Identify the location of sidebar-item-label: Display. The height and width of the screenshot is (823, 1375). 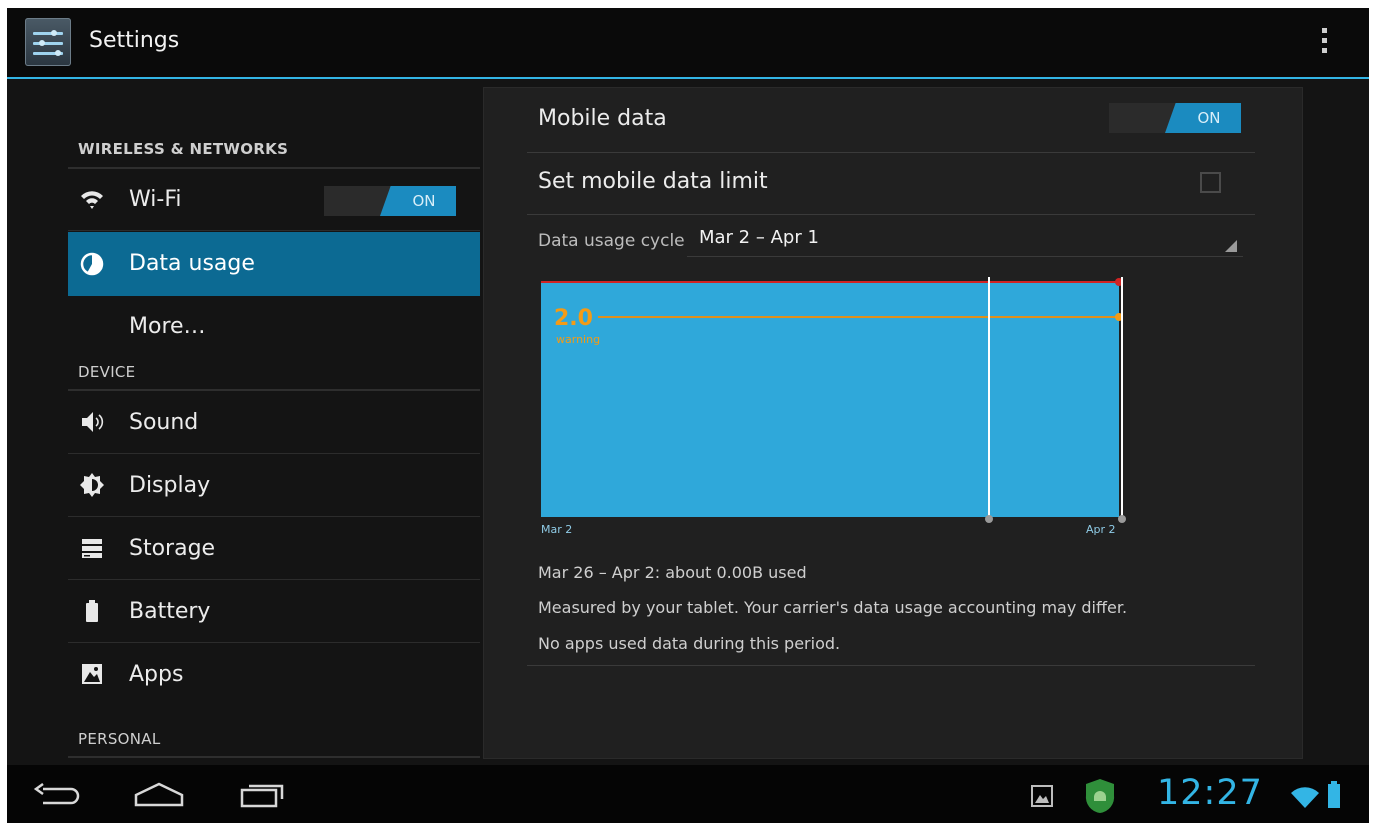
(170, 485).